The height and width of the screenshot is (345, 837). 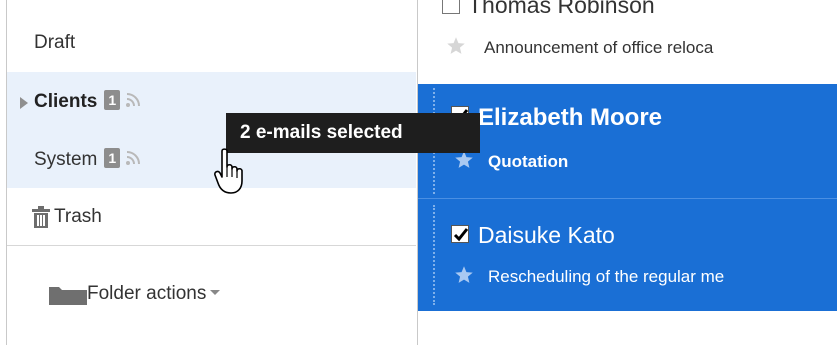 What do you see at coordinates (599, 47) in the screenshot?
I see `message-subject: Announcement of office reloca` at bounding box center [599, 47].